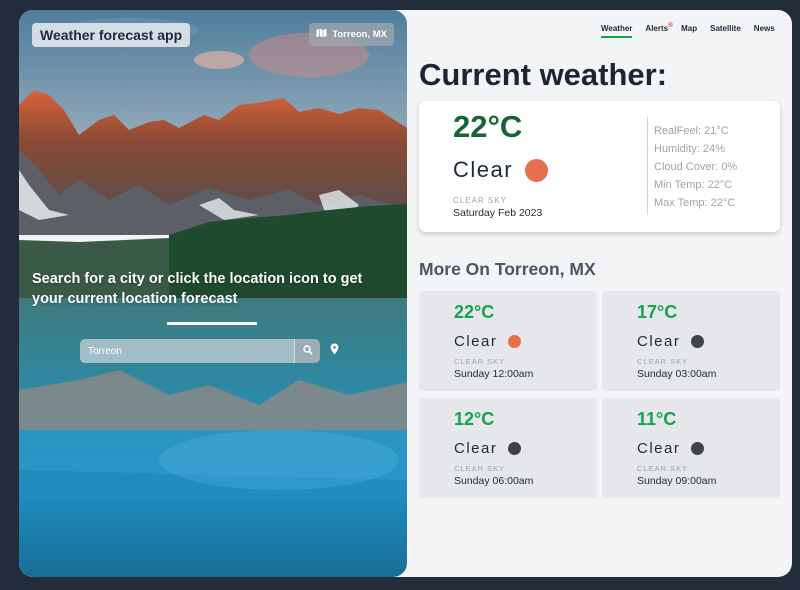 The image size is (800, 590). What do you see at coordinates (498, 213) in the screenshot?
I see `current-date: Saturday Feb 2023` at bounding box center [498, 213].